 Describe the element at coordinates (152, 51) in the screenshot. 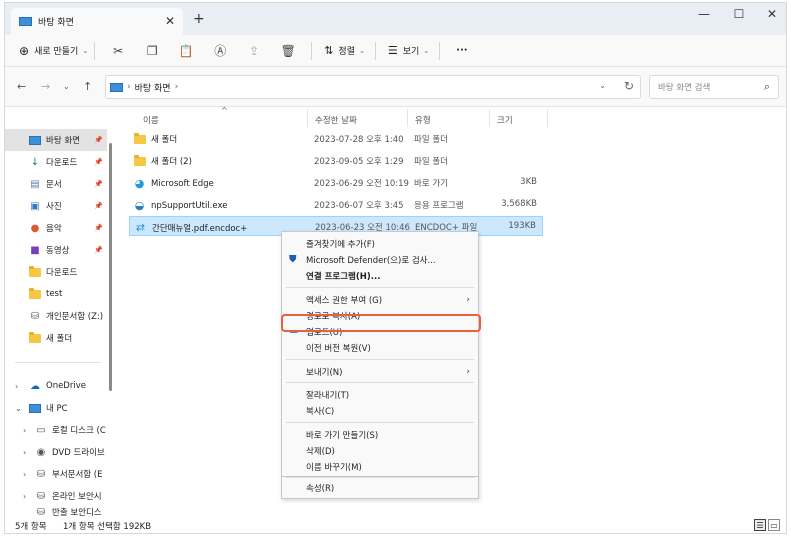

I see `copy-button: ❐` at that location.